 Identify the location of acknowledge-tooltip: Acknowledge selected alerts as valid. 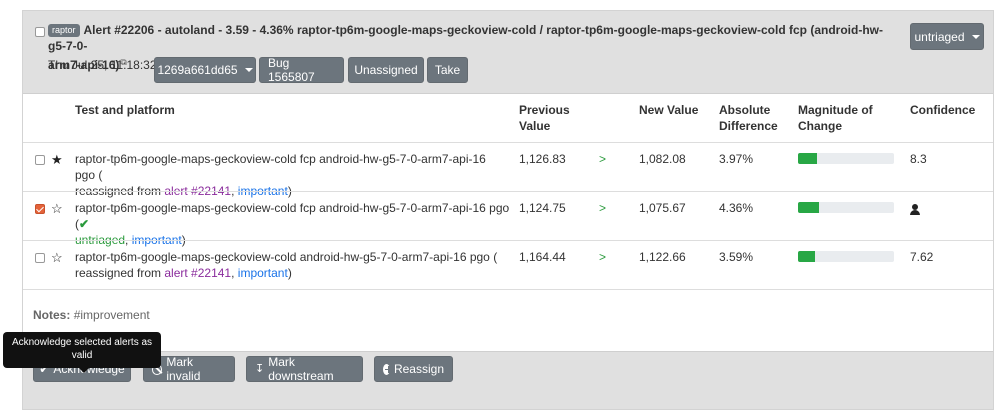
(82, 352).